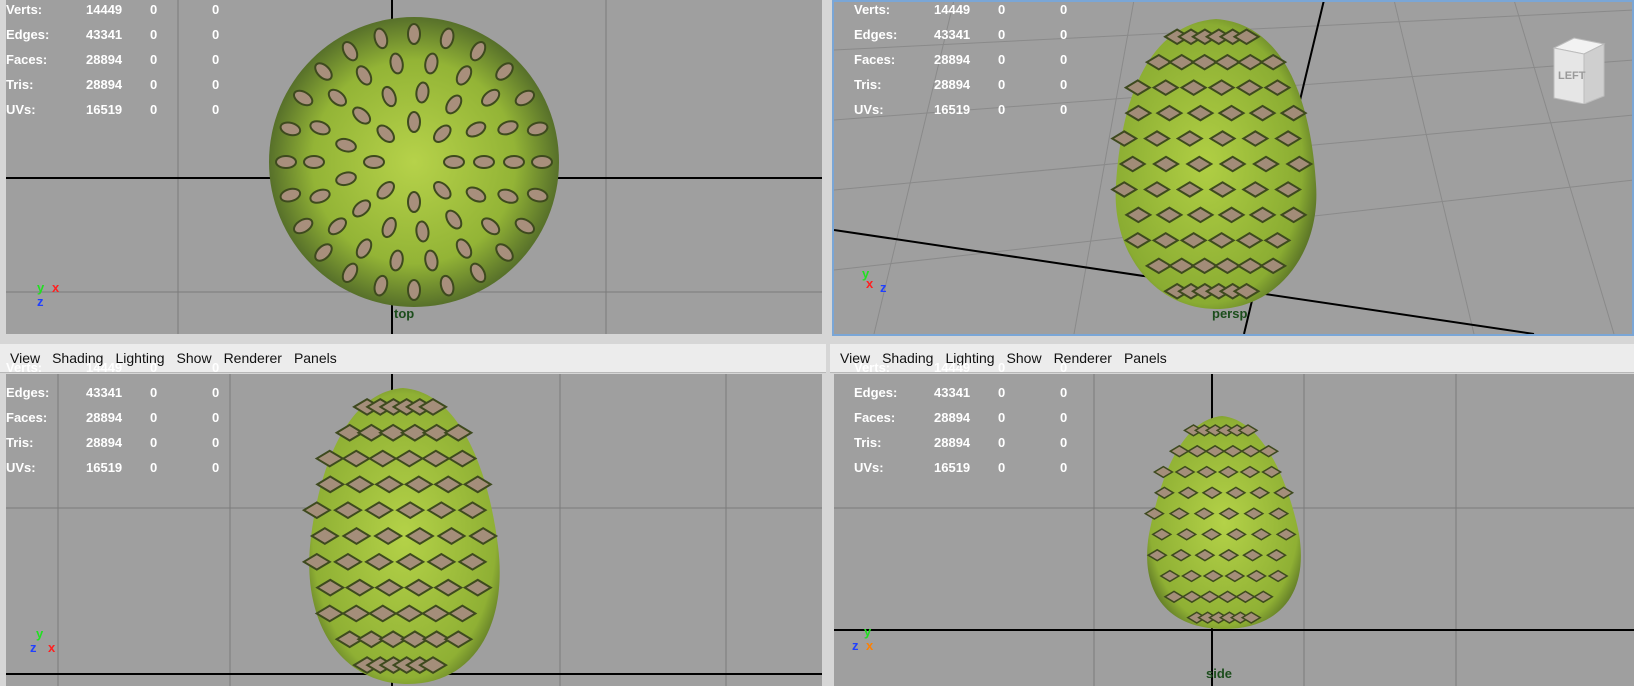 This screenshot has height=686, width=1634. Describe the element at coordinates (1224, 524) in the screenshot. I see `pine-cone-side` at that location.